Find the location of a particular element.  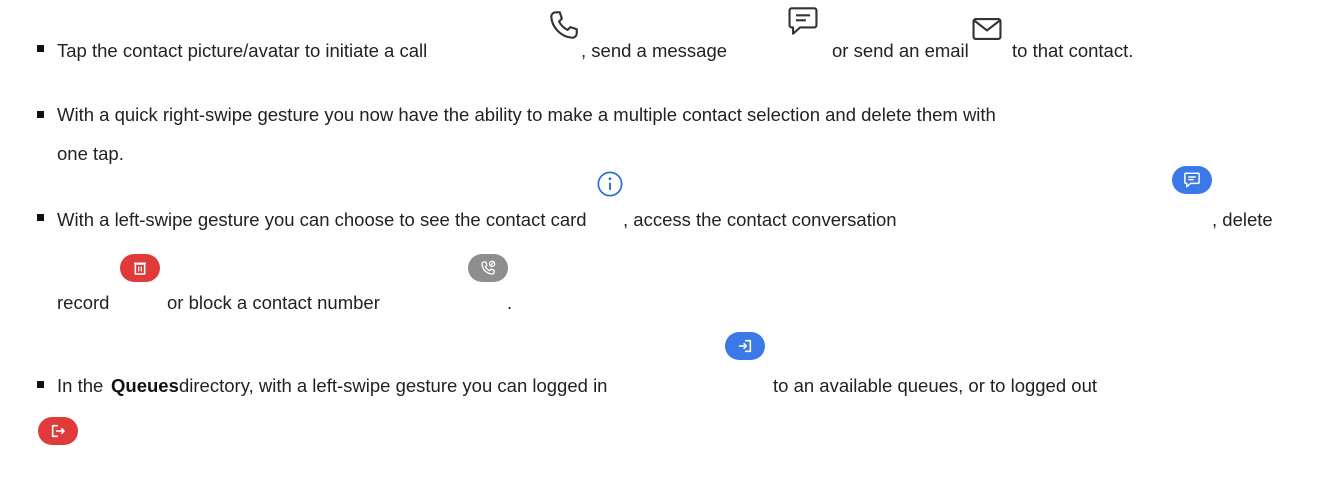

text: or send an email is located at coordinates (900, 50).